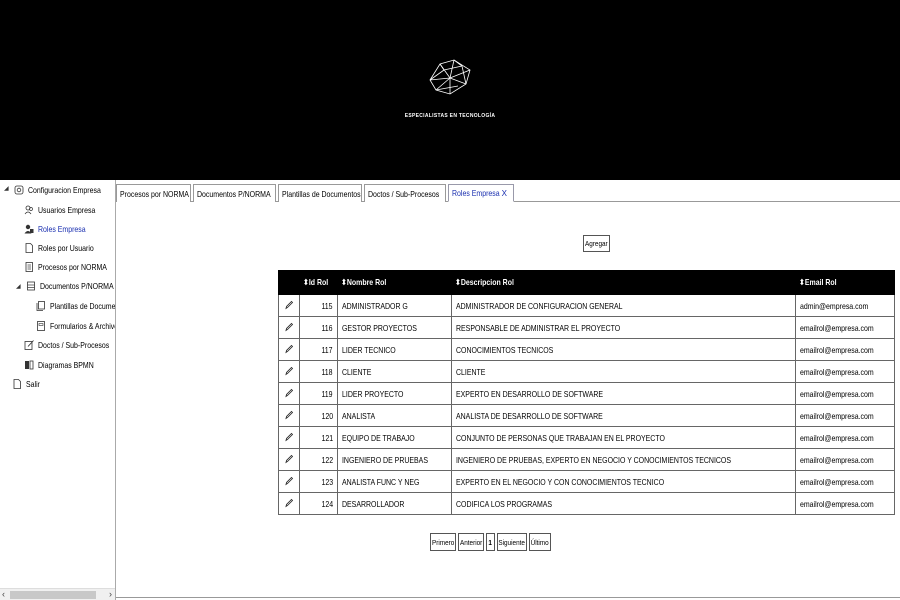 This screenshot has width=900, height=600. I want to click on list-document-icon, so click(29, 267).